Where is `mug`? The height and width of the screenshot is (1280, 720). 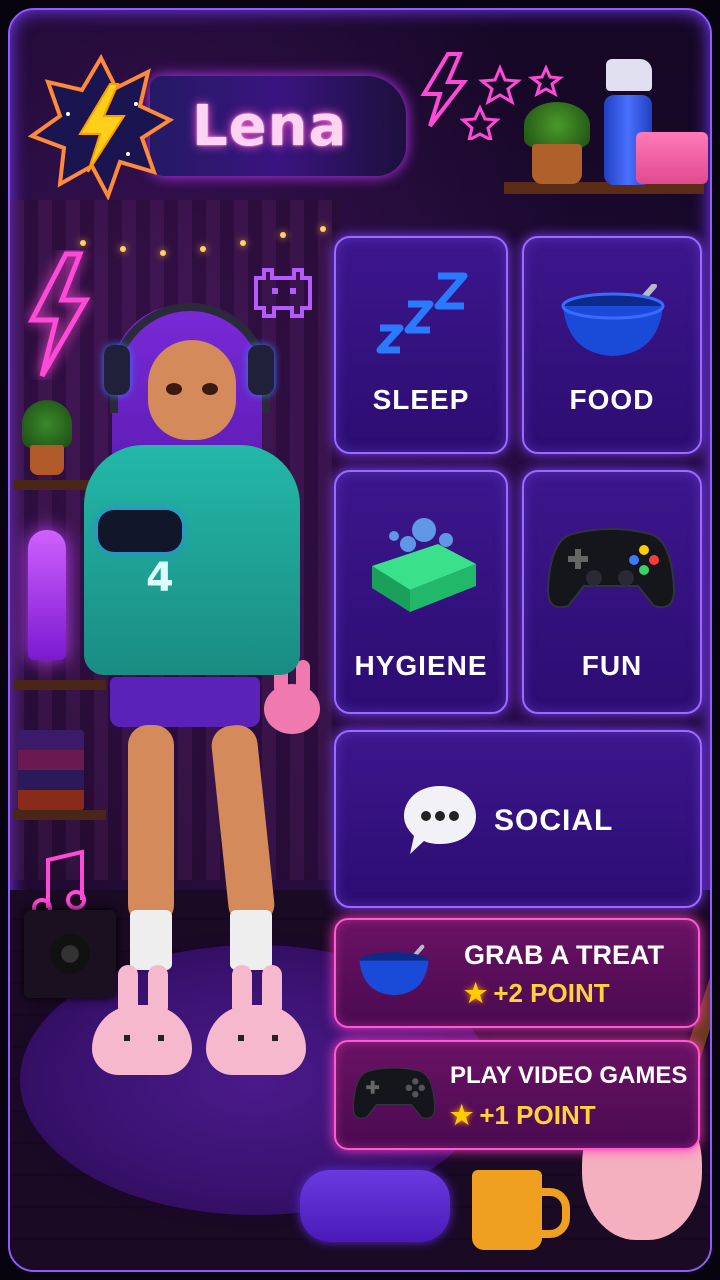
mug is located at coordinates (521, 1210).